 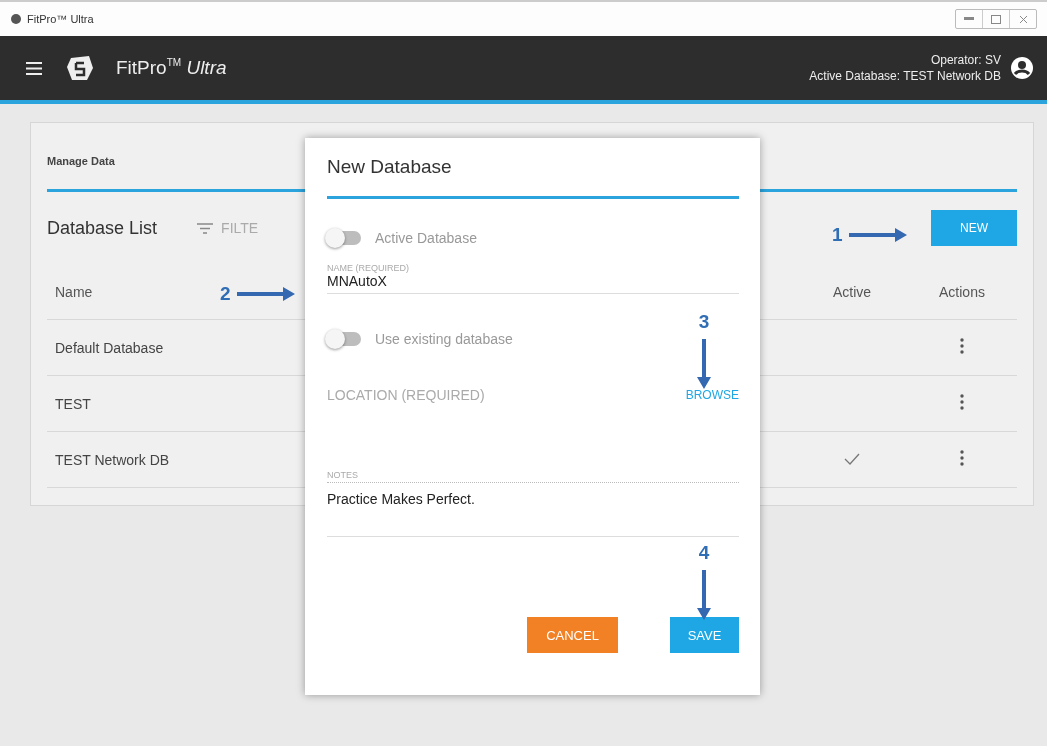 What do you see at coordinates (60, 19) in the screenshot?
I see `window-title: FitPro™ Ultra` at bounding box center [60, 19].